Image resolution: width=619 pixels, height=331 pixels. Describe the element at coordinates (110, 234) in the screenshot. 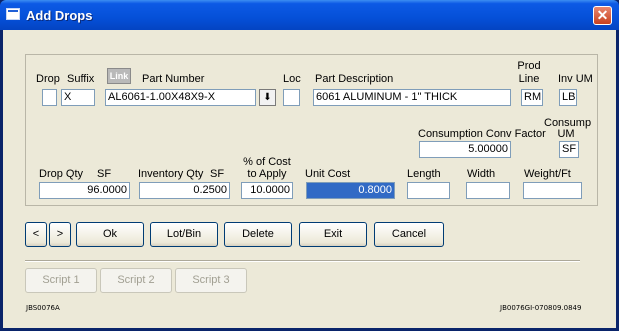

I see `ok-button: Ok` at that location.